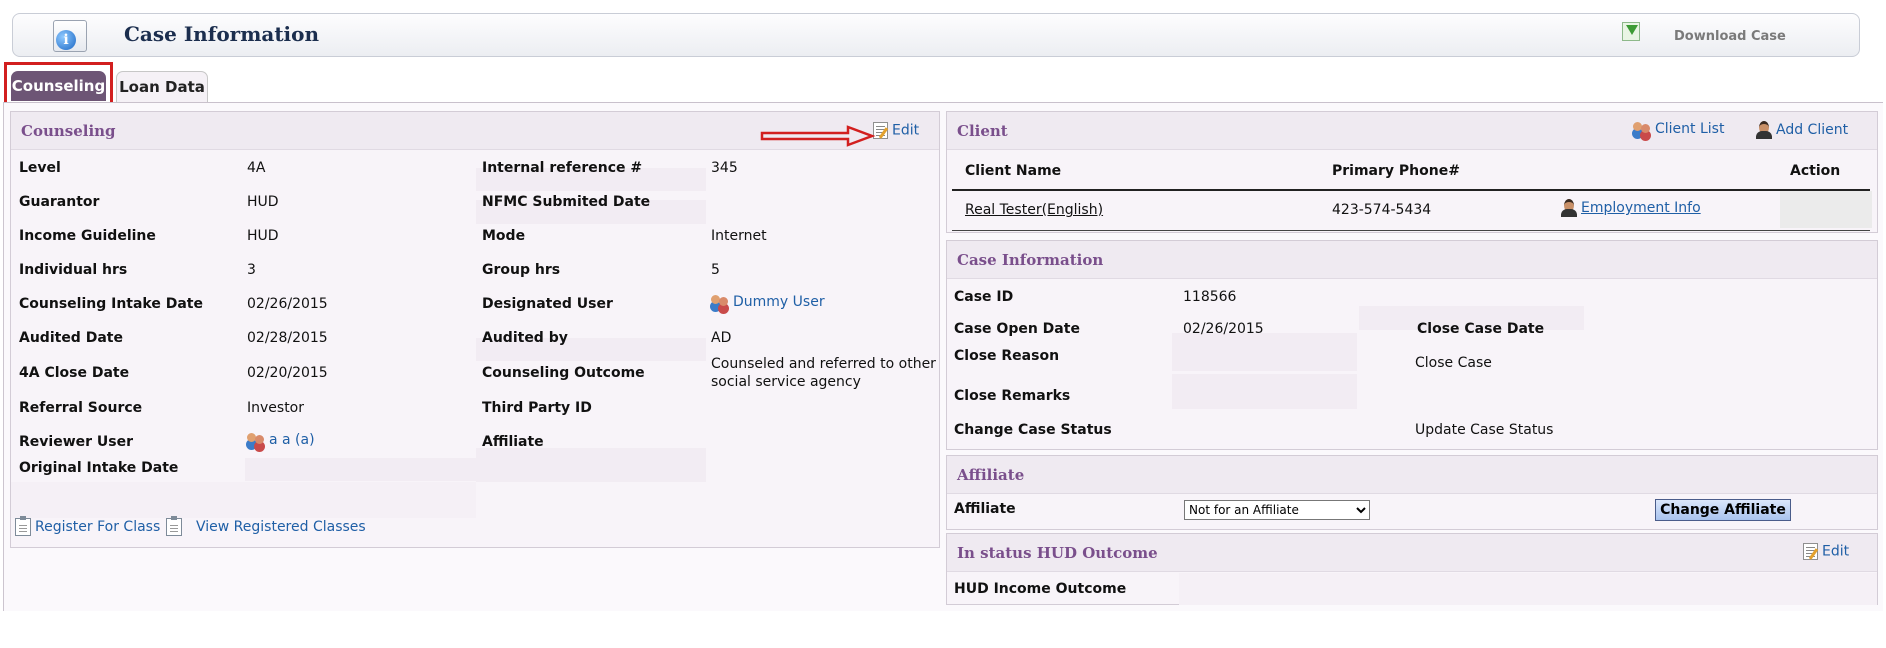 The height and width of the screenshot is (648, 1886). What do you see at coordinates (991, 475) in the screenshot?
I see `affiliate-panel-title: Affiliate` at bounding box center [991, 475].